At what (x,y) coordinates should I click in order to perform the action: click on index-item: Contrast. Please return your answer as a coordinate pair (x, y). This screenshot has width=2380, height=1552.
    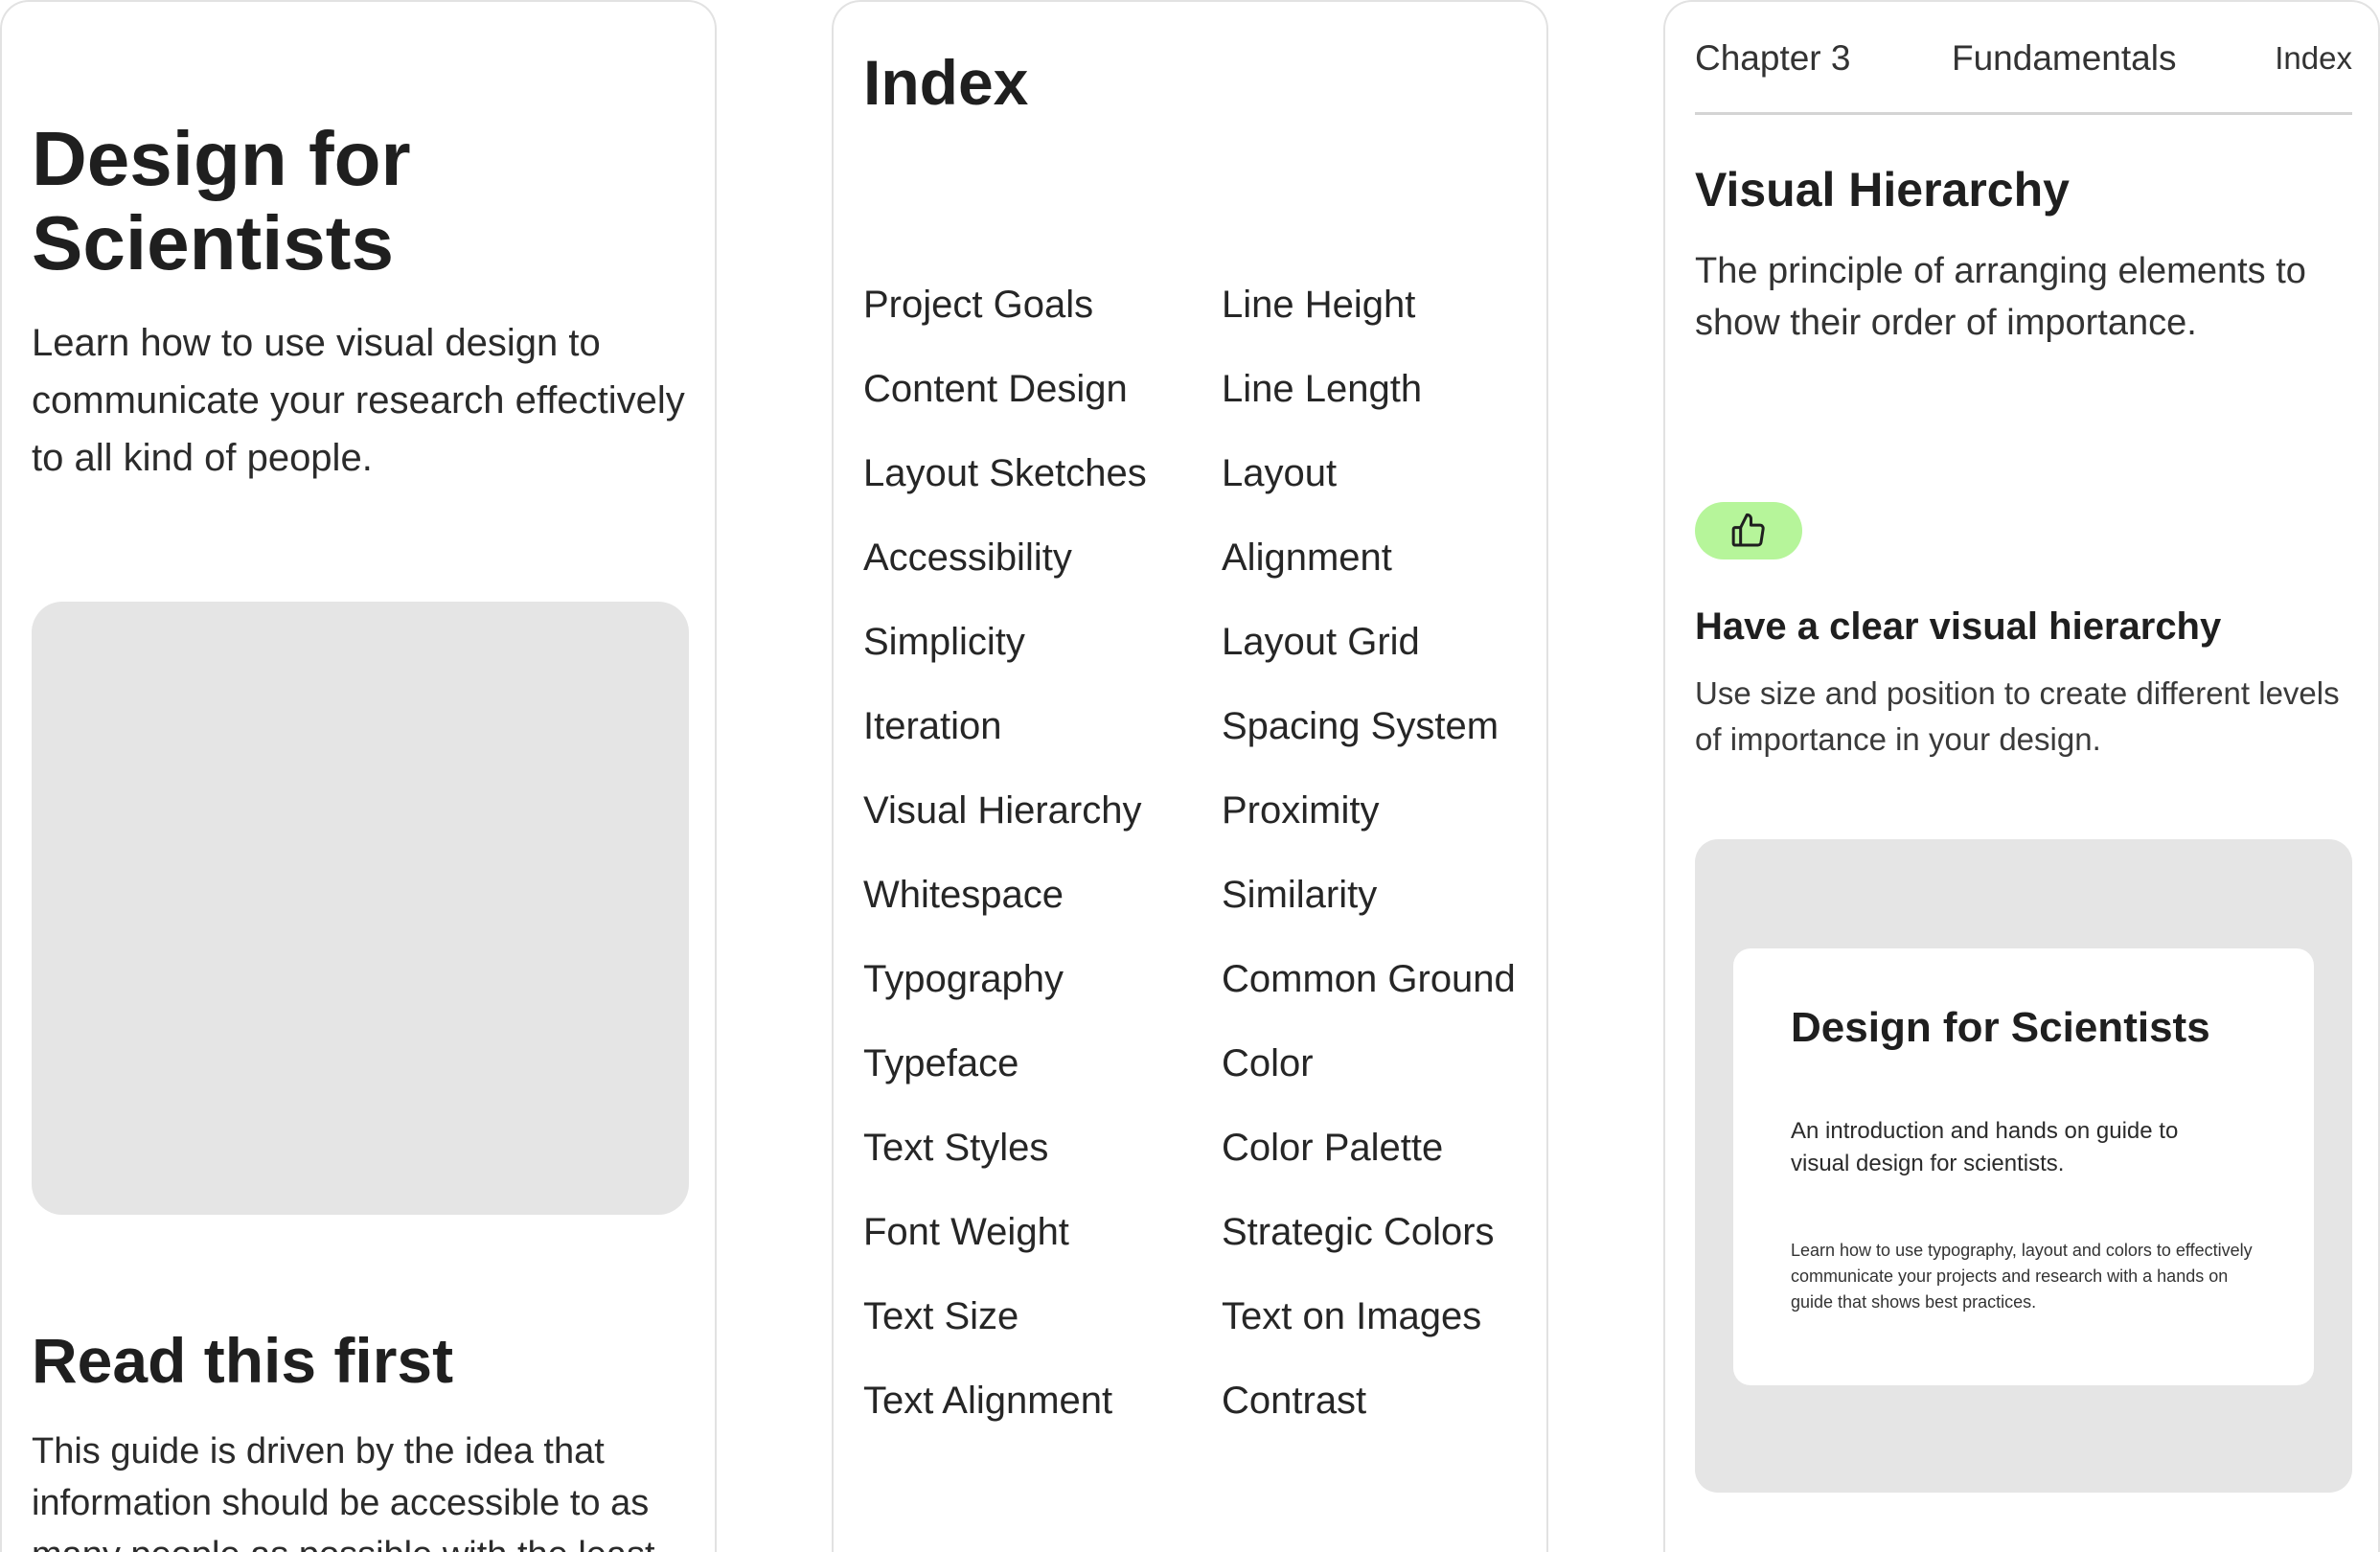
    Looking at the image, I should click on (1380, 1401).